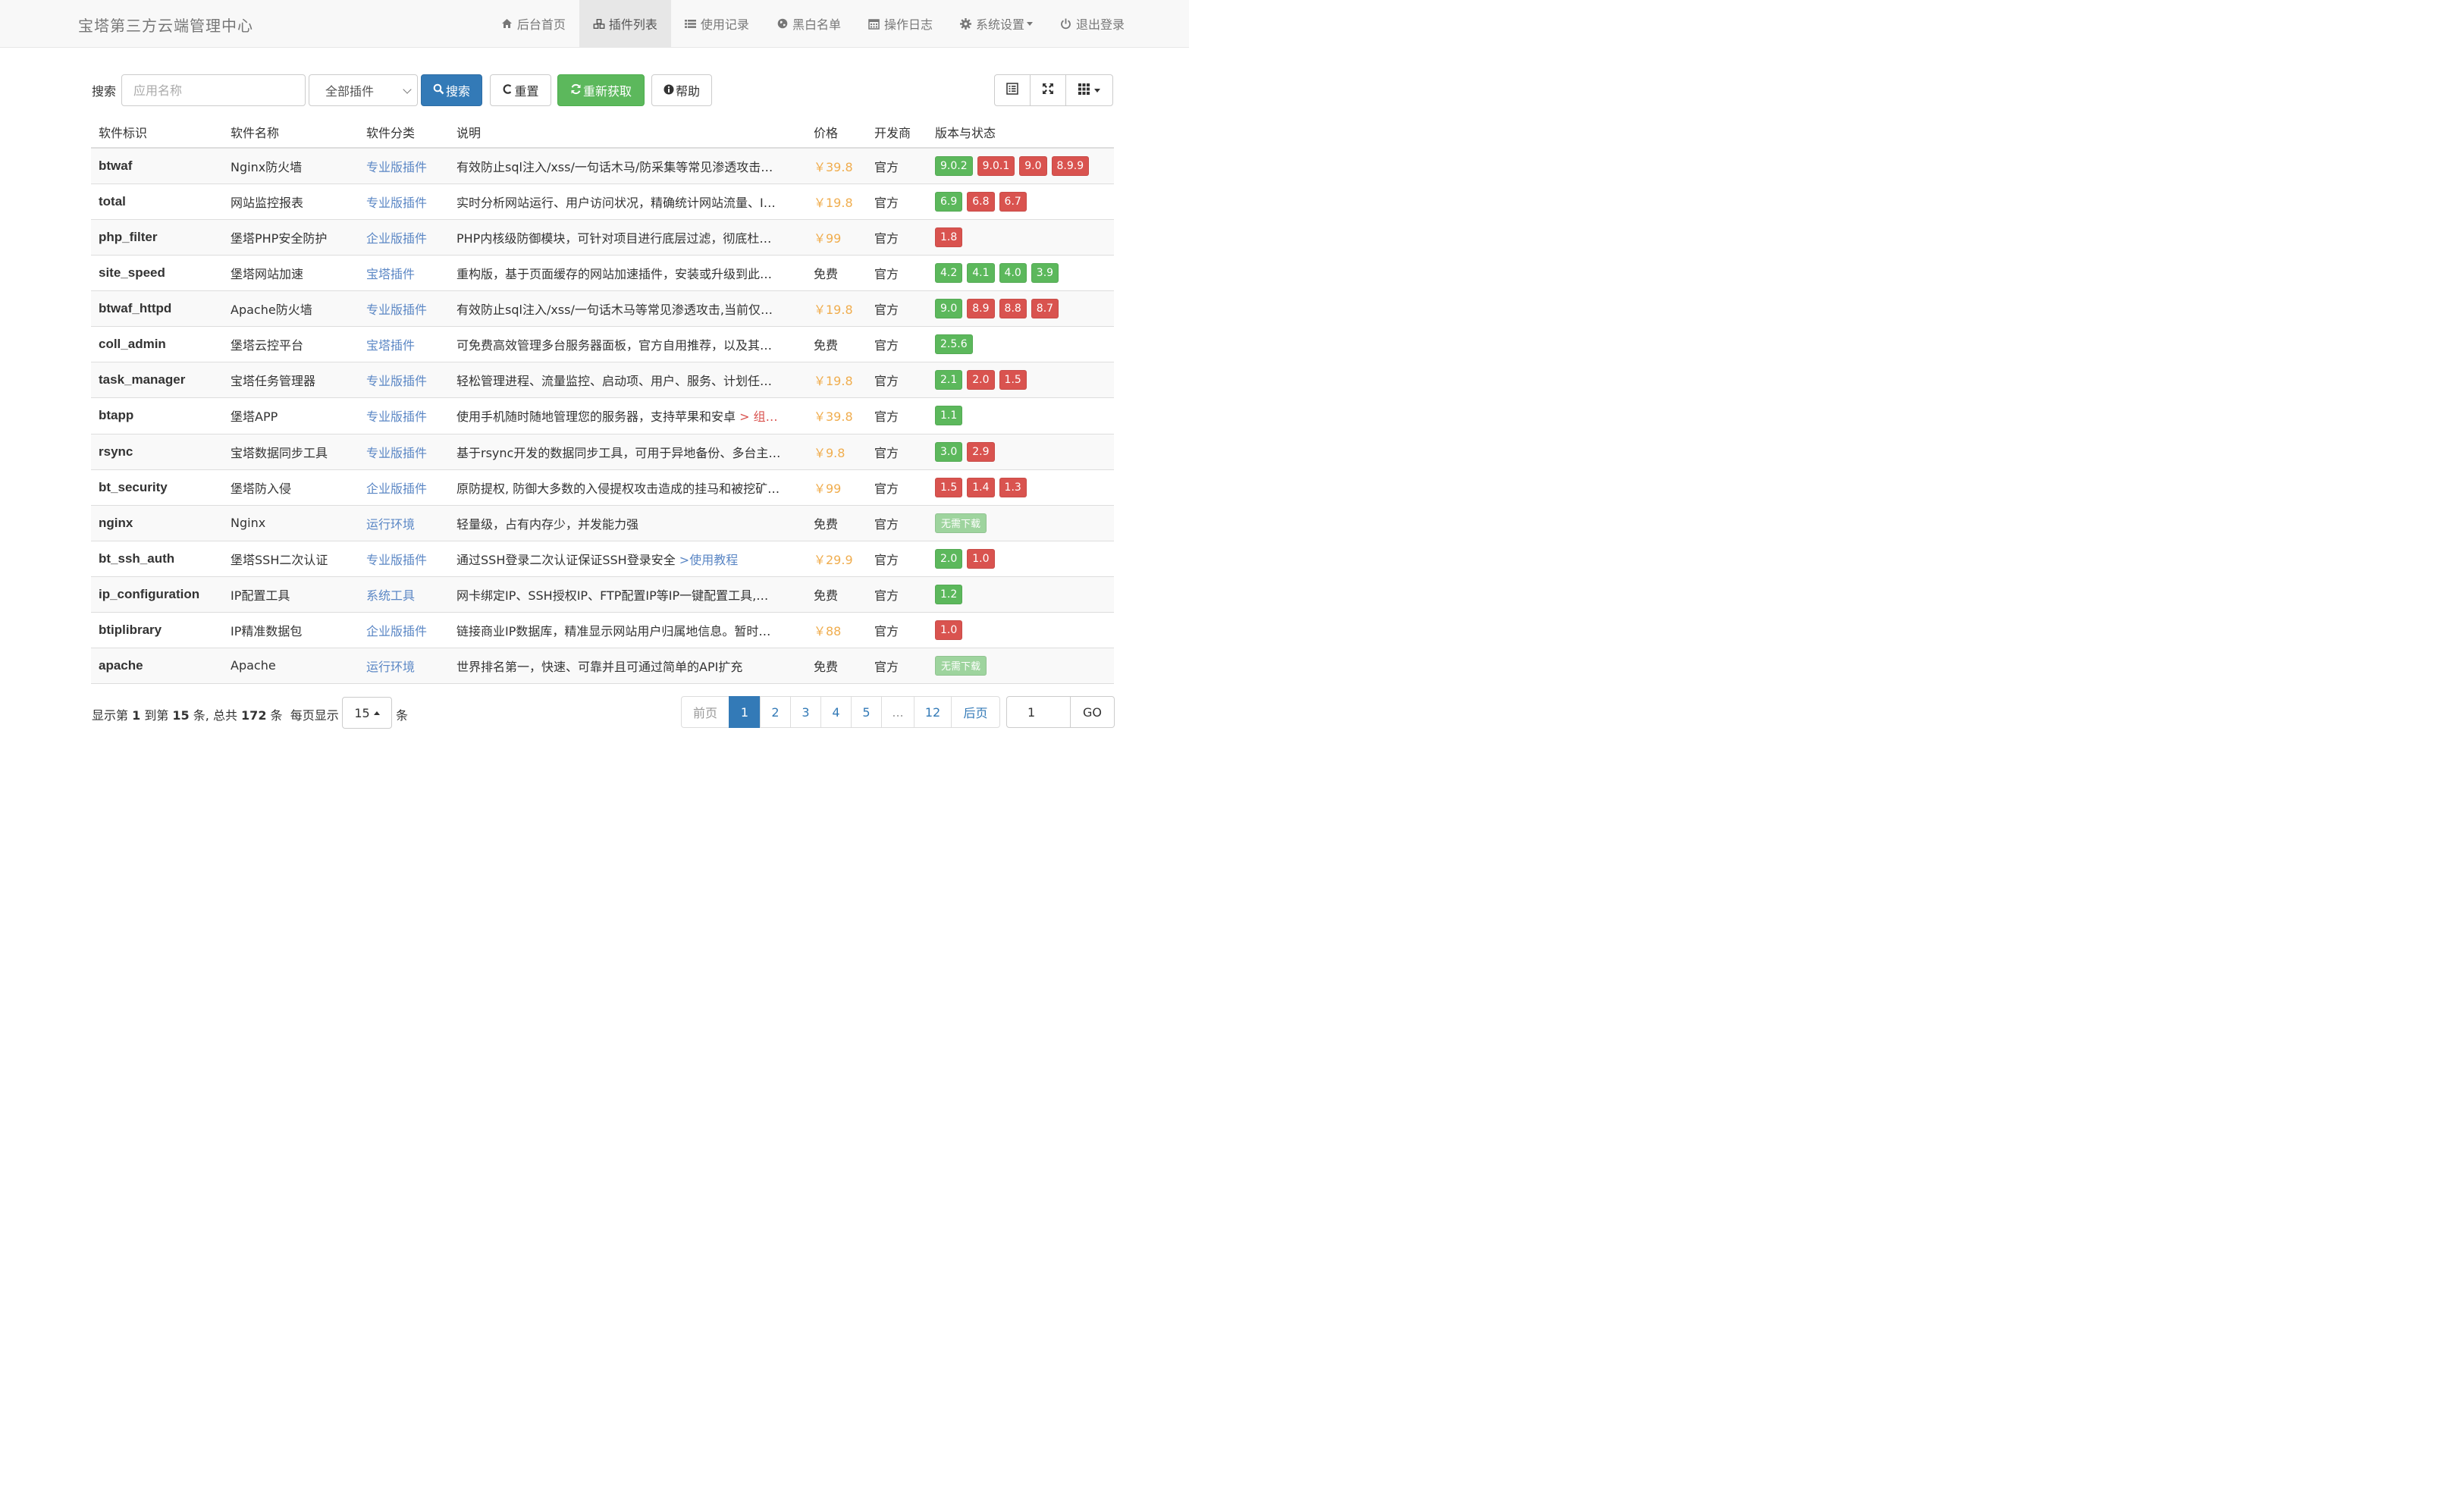  Describe the element at coordinates (1045, 309) in the screenshot. I see `version-badge: 8.7` at that location.